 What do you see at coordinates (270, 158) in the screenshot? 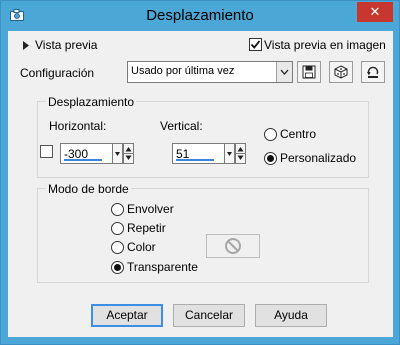
I see `custom-radio` at bounding box center [270, 158].